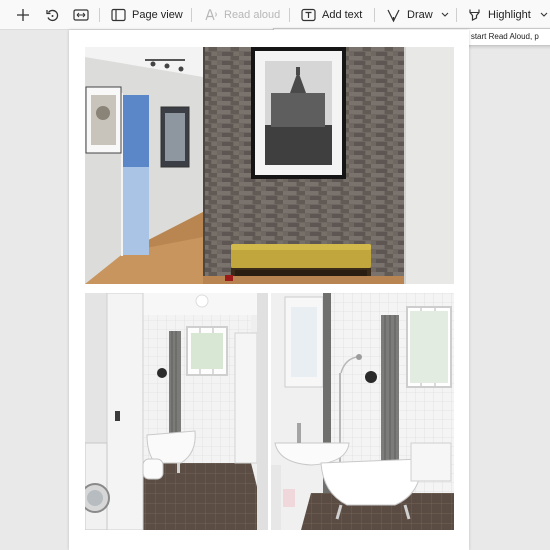 This screenshot has height=550, width=550. What do you see at coordinates (308, 15) in the screenshot?
I see `add-text-icon` at bounding box center [308, 15].